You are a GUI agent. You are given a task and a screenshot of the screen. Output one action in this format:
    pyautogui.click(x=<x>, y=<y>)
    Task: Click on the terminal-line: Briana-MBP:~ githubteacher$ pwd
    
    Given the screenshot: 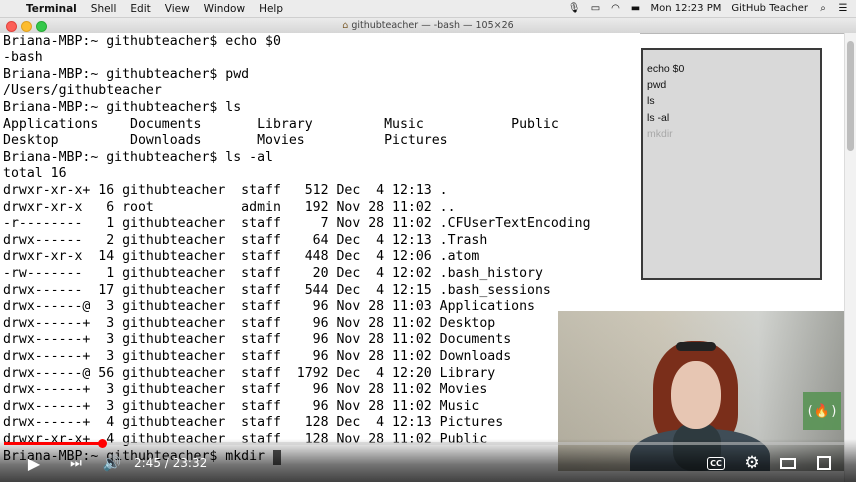 What is the action you would take?
    pyautogui.click(x=126, y=74)
    